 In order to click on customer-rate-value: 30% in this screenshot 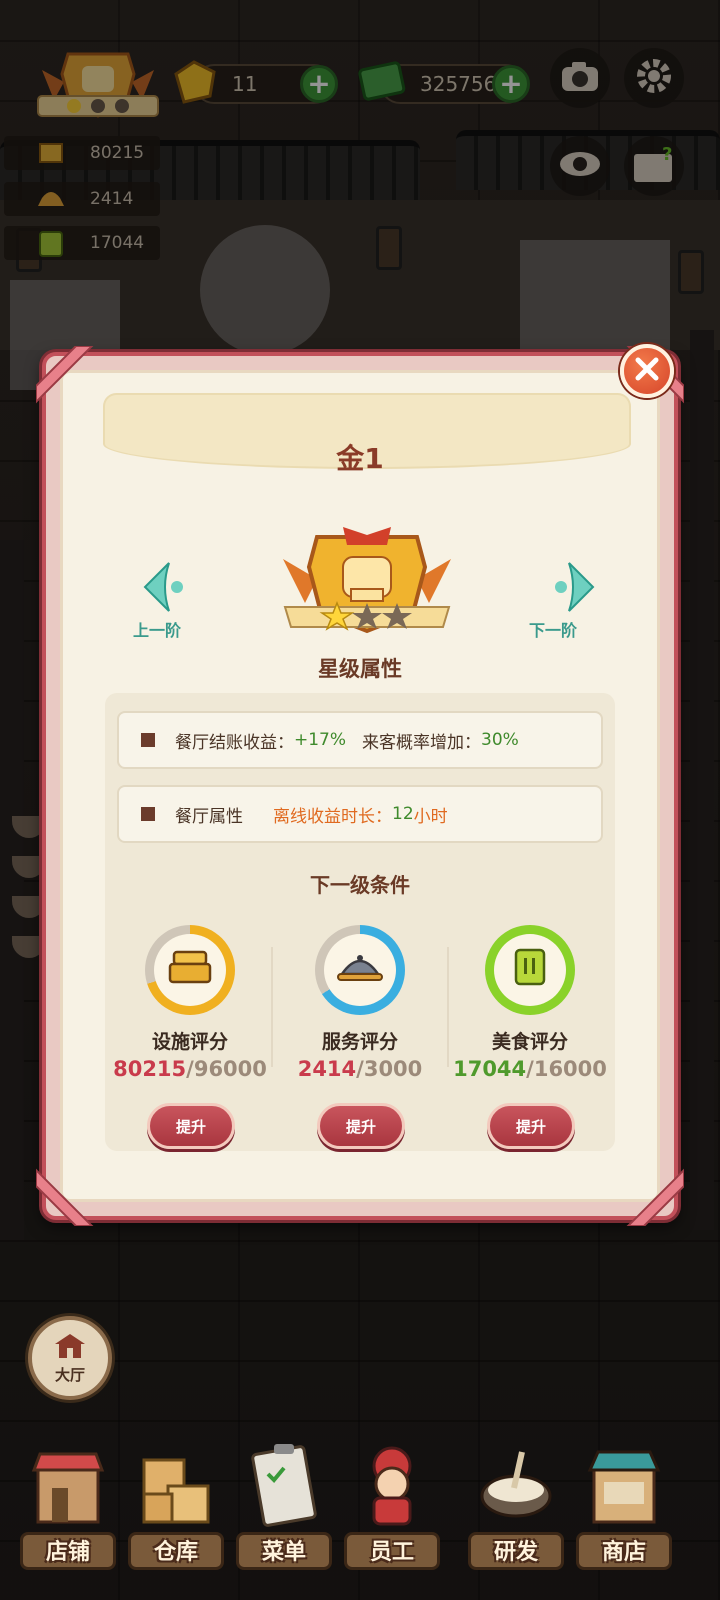, I will do `click(500, 740)`.